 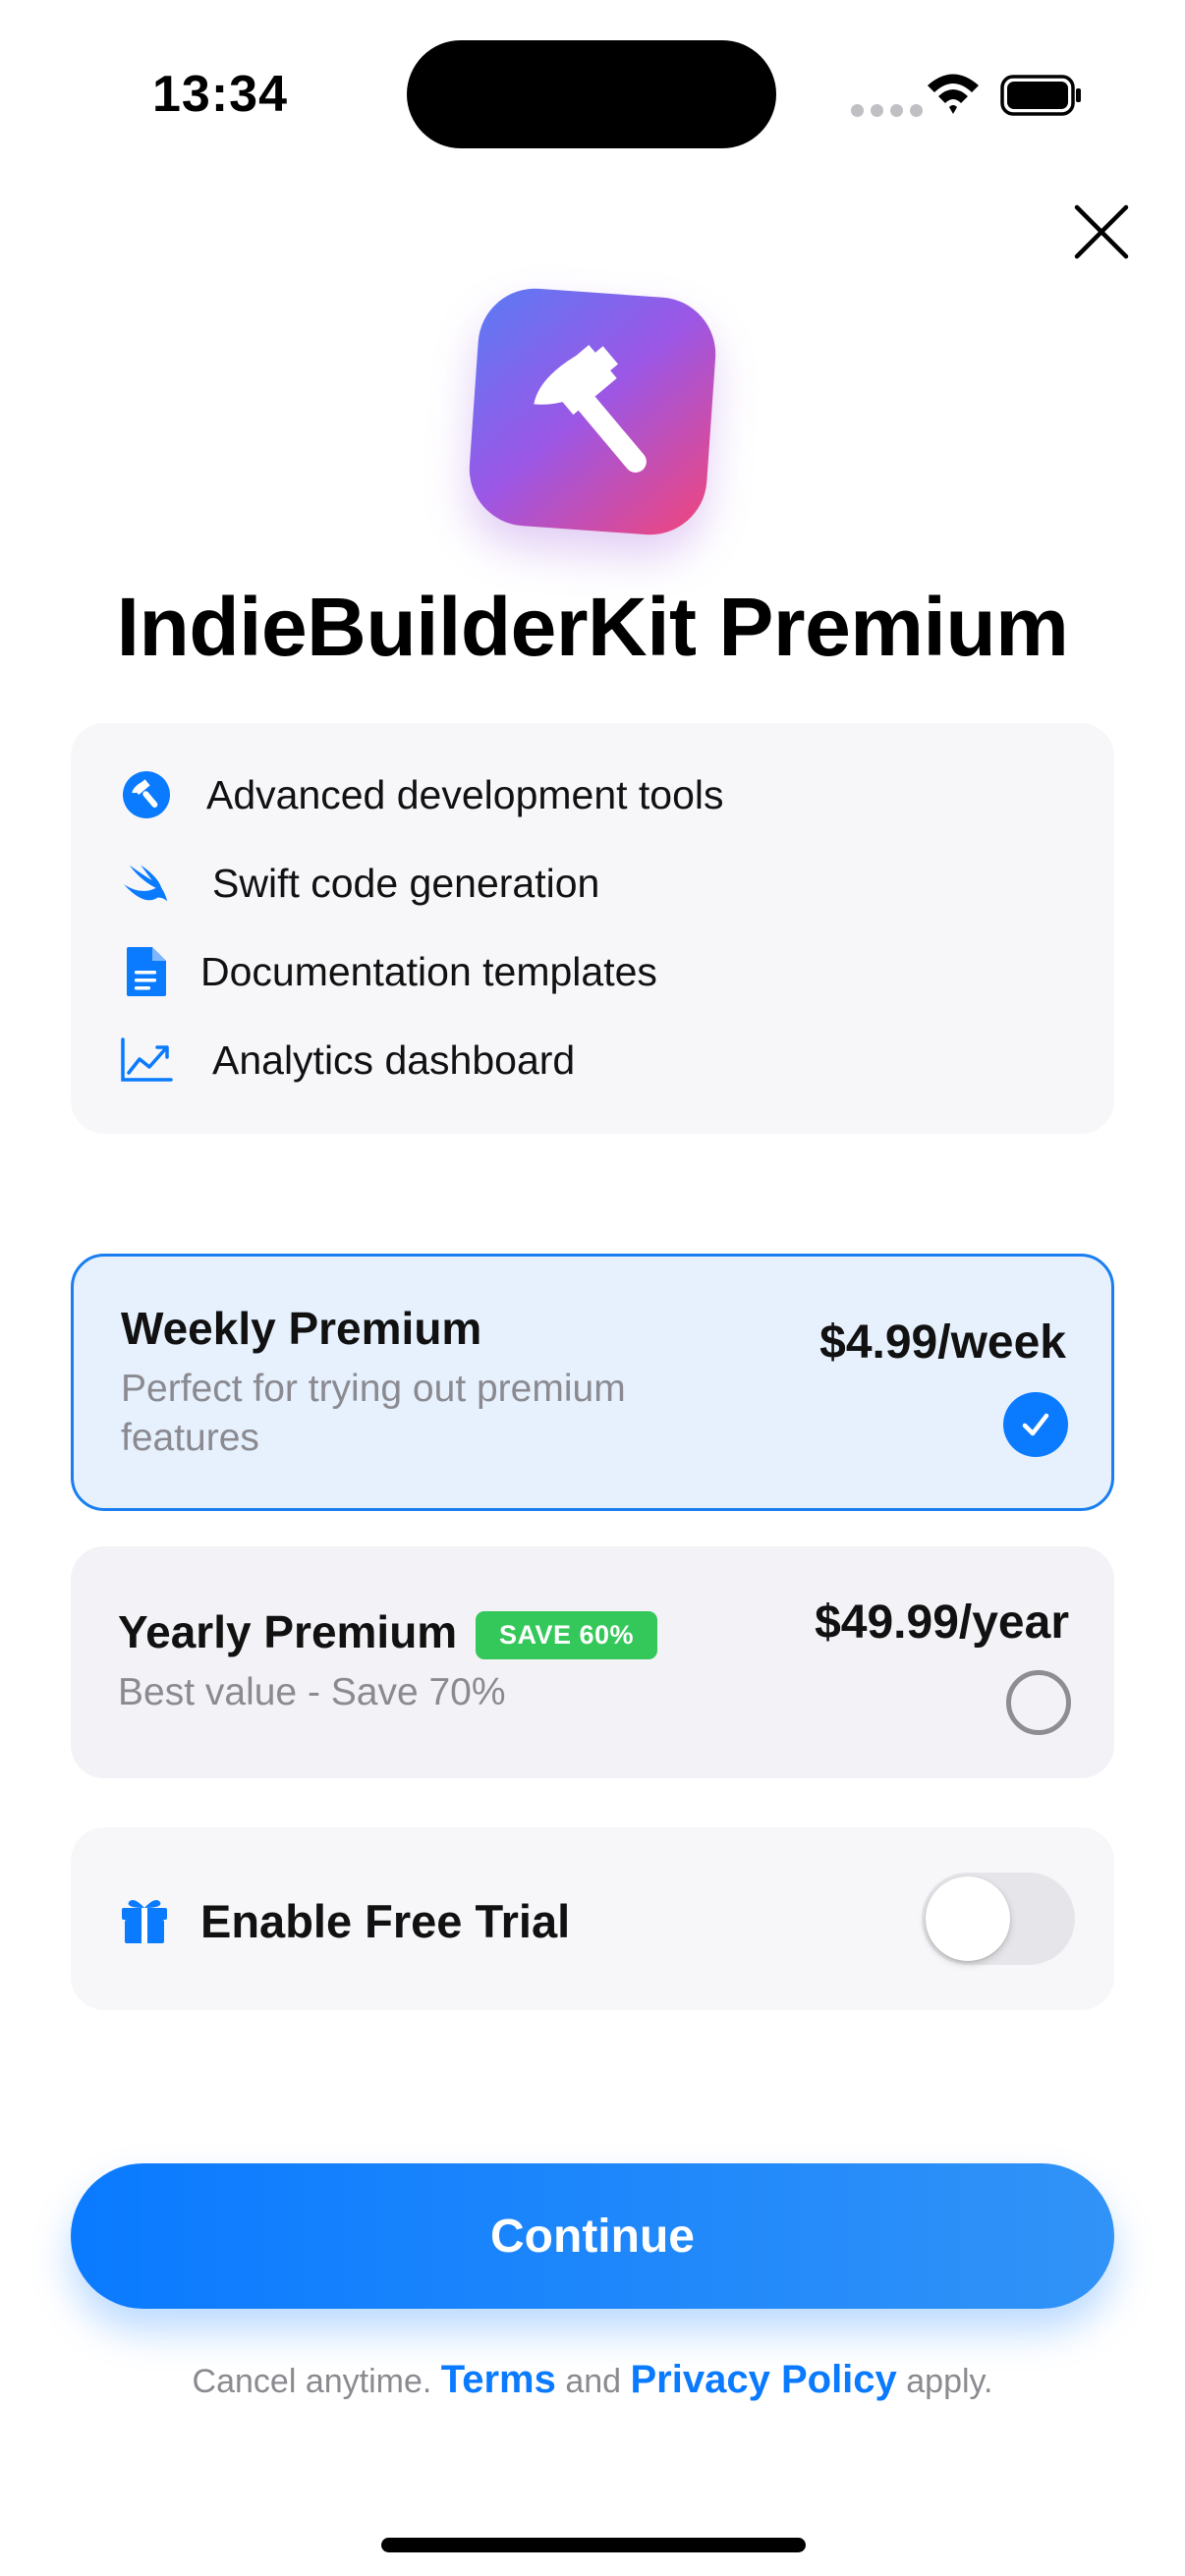 What do you see at coordinates (887, 110) in the screenshot?
I see `cellular-signal-icon` at bounding box center [887, 110].